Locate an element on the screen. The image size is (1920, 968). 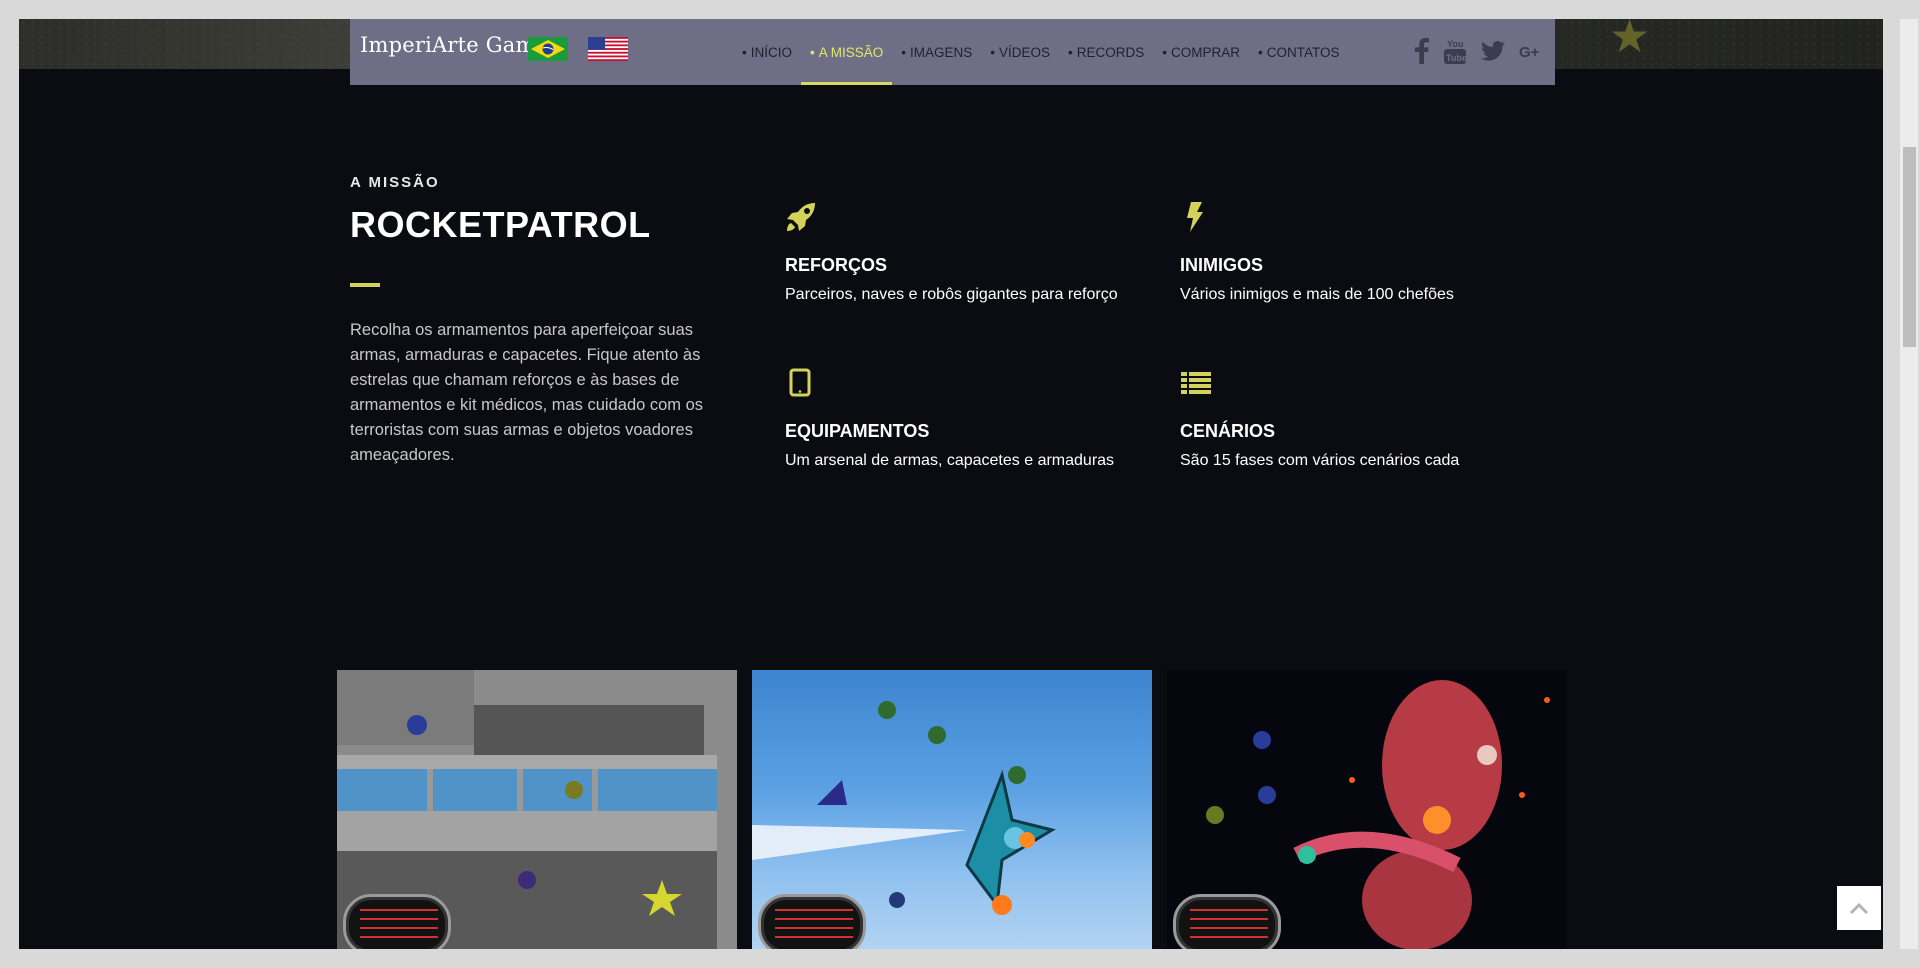
svg-text: G+ is located at coordinates (1529, 52).